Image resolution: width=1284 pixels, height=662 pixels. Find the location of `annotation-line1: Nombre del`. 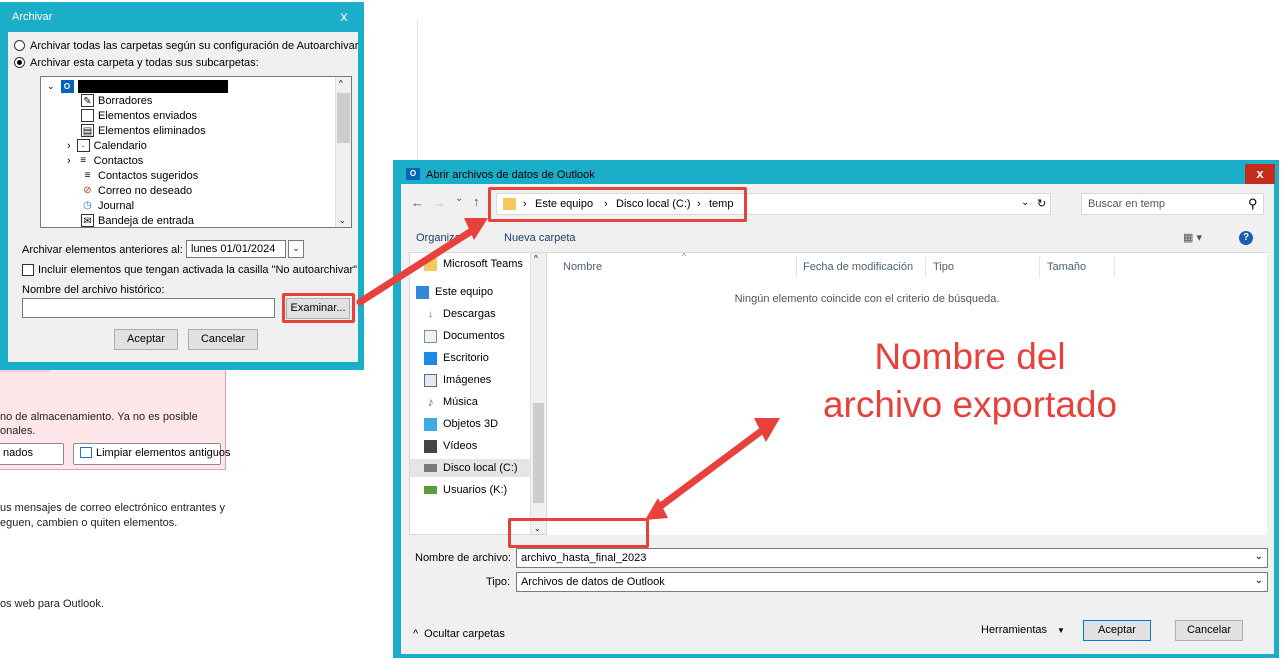

annotation-line1: Nombre del is located at coordinates (970, 356).